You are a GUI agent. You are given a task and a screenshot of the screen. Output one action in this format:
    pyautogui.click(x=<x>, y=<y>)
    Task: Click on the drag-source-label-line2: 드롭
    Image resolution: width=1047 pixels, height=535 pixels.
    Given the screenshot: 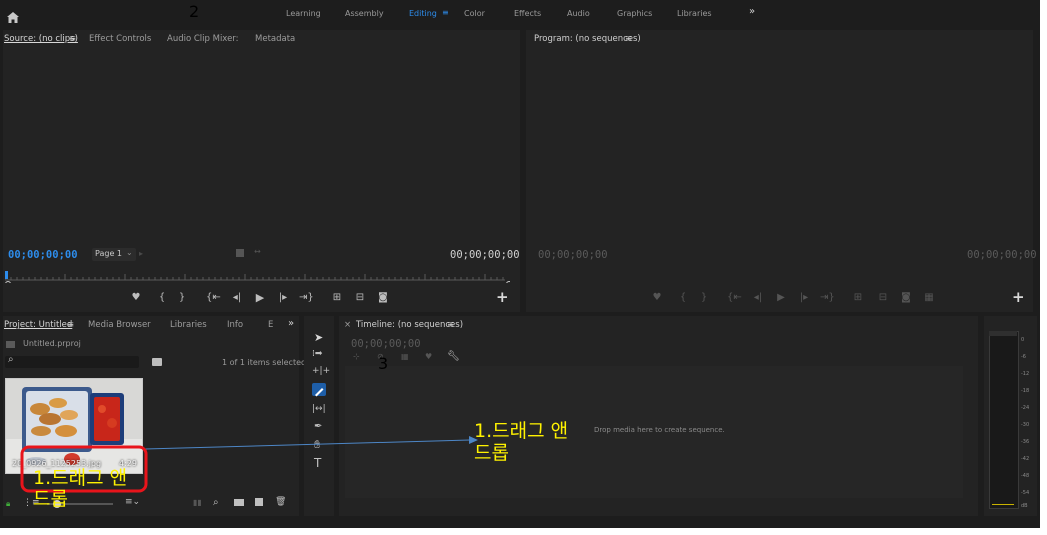 What is the action you would take?
    pyautogui.click(x=50, y=499)
    